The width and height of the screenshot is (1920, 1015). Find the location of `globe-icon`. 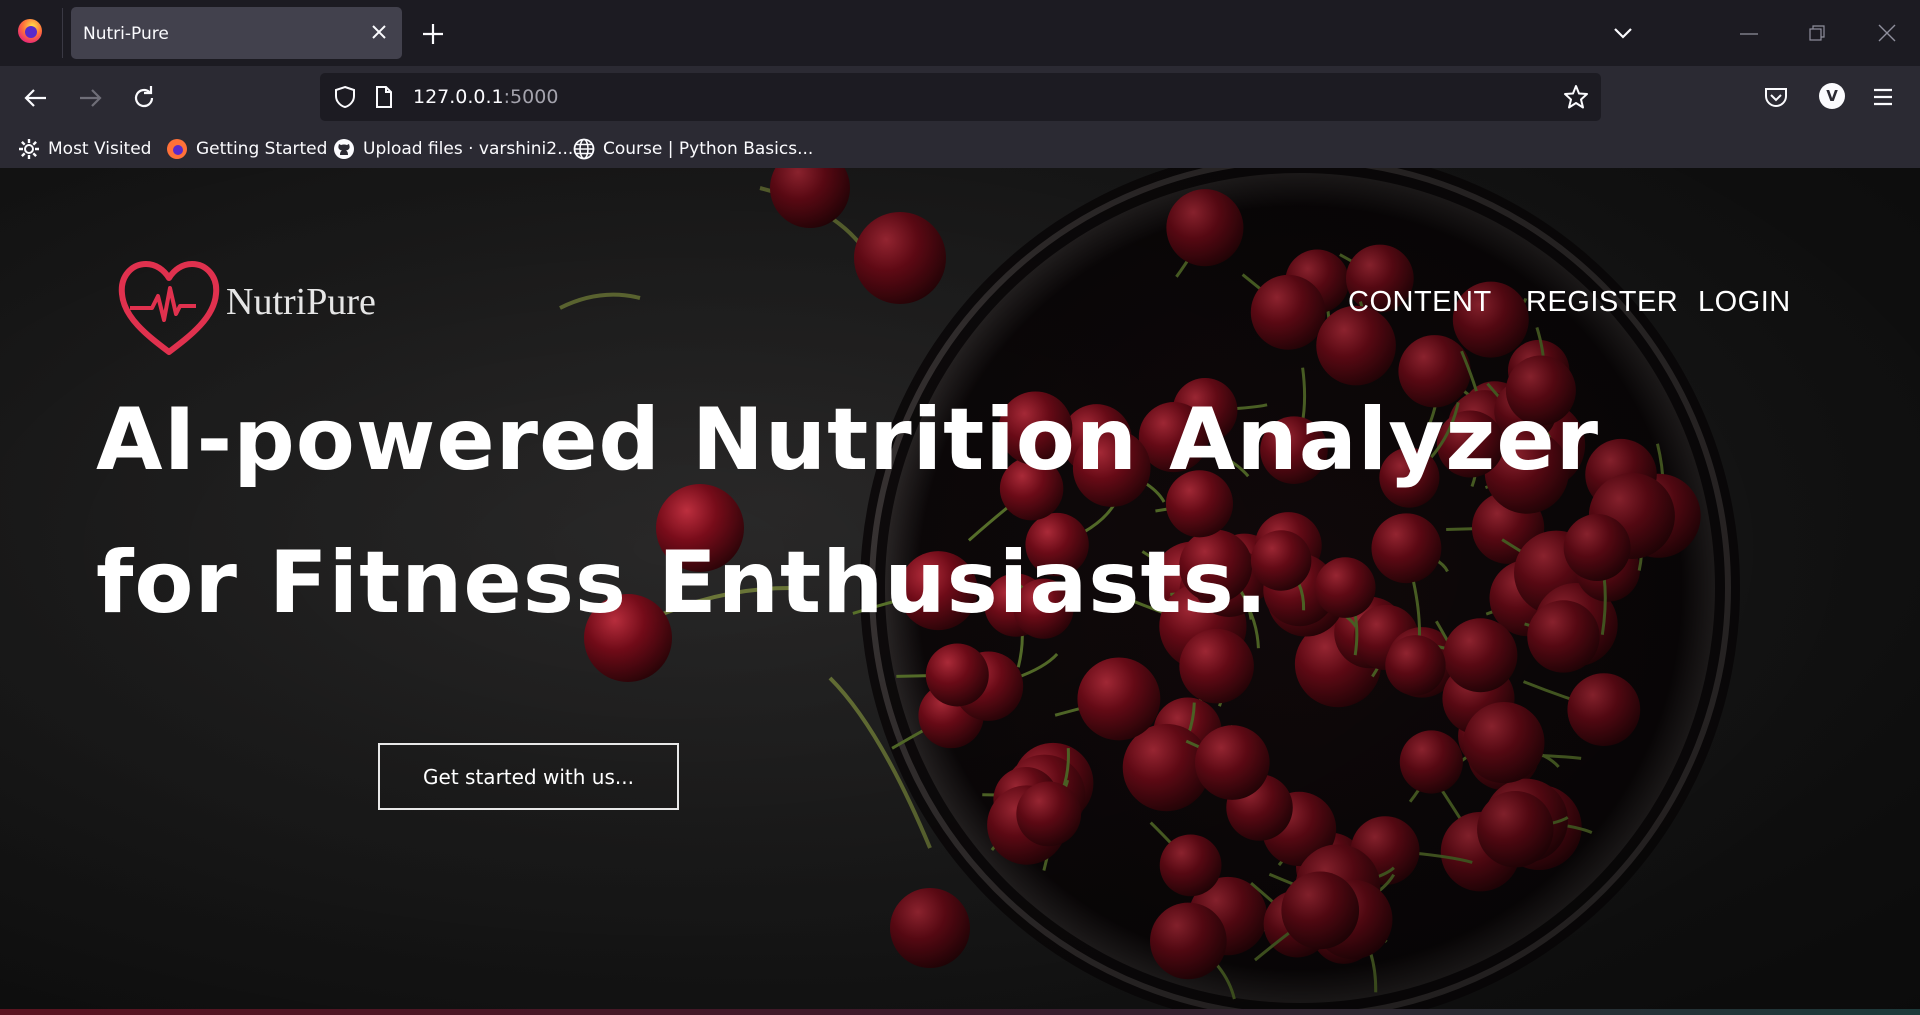

globe-icon is located at coordinates (584, 149).